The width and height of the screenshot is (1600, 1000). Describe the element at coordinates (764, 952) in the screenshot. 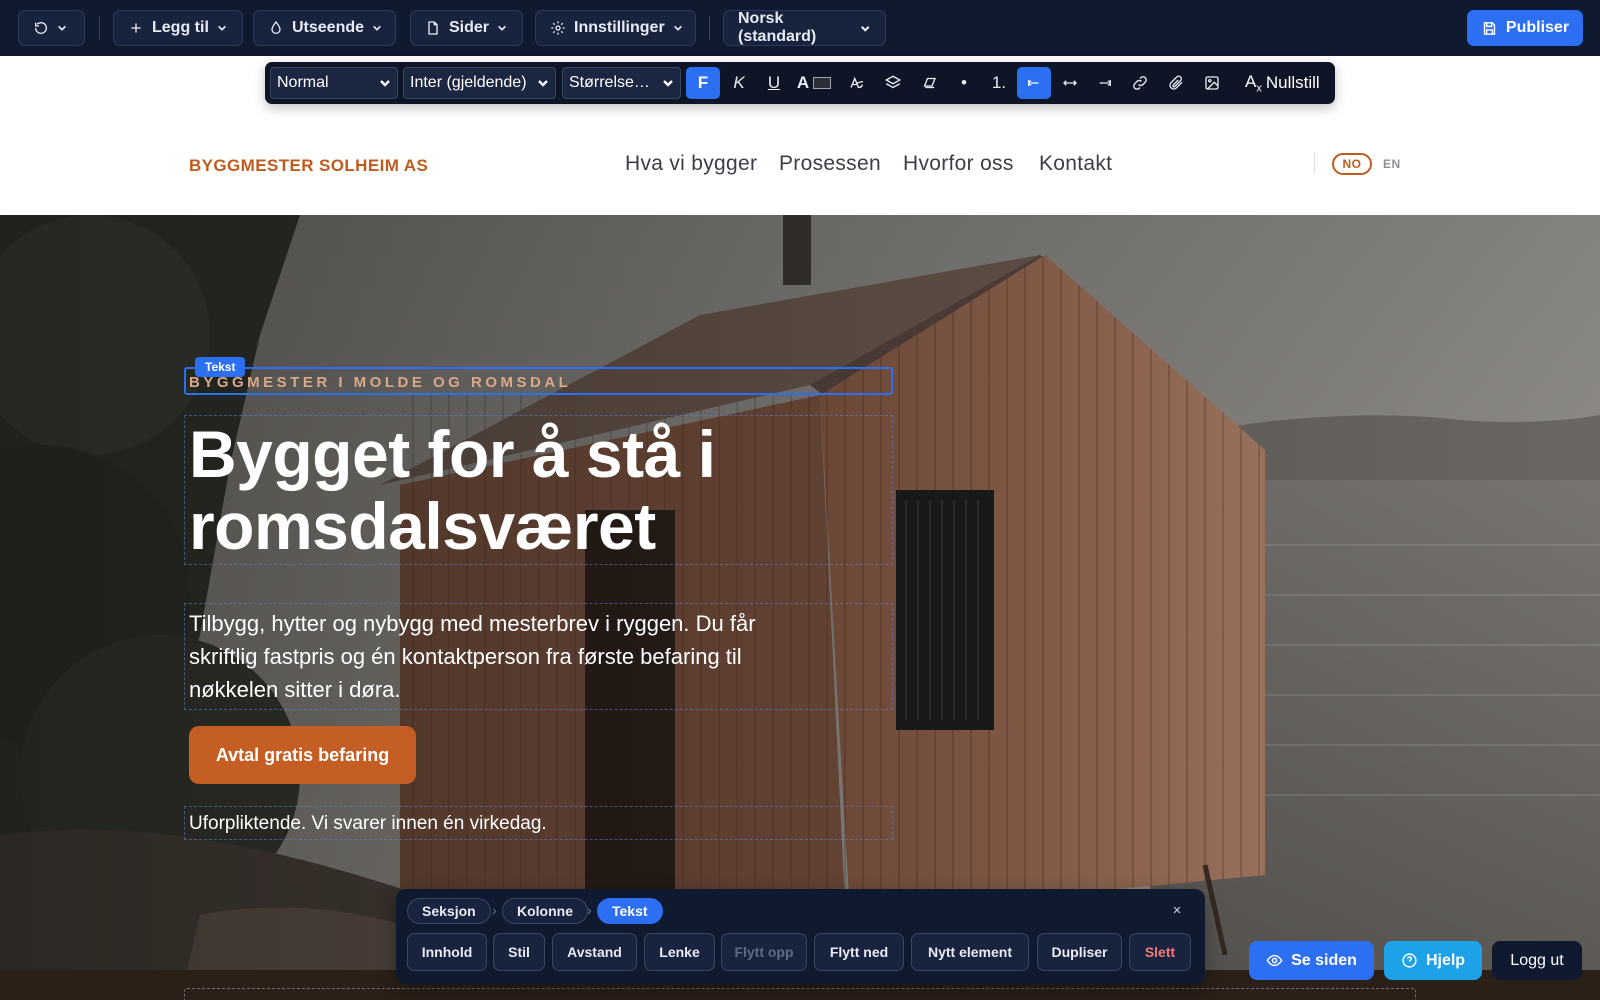

I see `move-up-button: Flytt opp` at that location.